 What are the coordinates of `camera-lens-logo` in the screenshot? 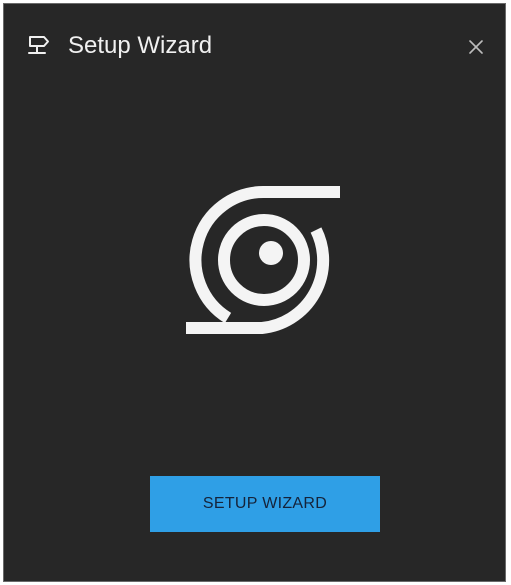 It's located at (263, 262).